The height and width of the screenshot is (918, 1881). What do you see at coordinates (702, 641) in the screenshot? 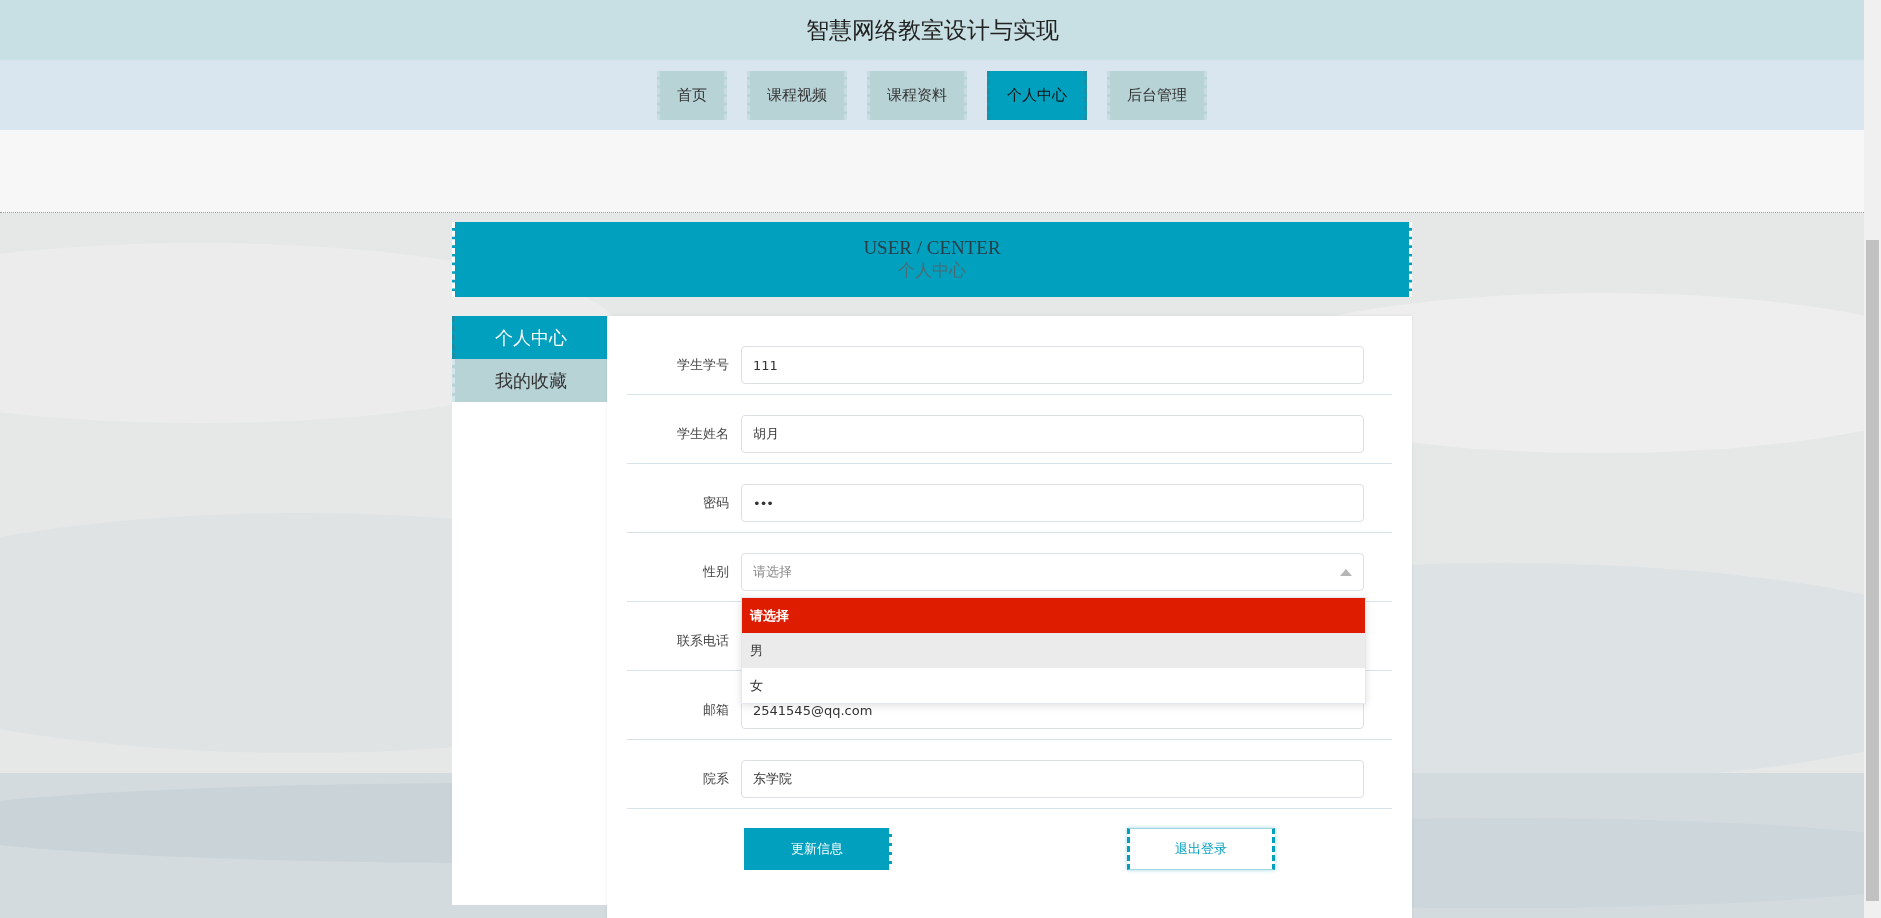
I see `field-label: 联系电话` at bounding box center [702, 641].